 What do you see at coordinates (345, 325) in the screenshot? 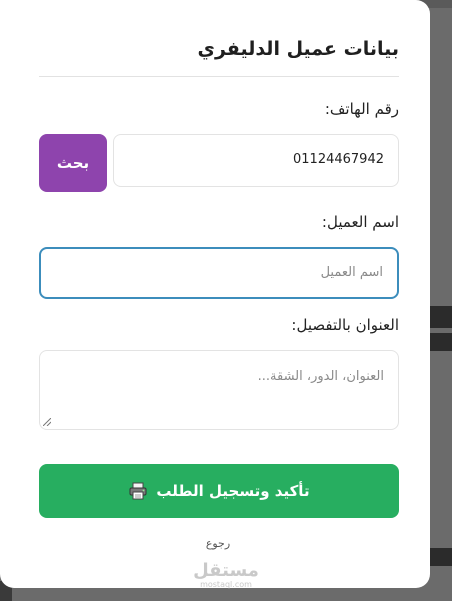
I see `address-label: العنوان بالتفصيل:` at bounding box center [345, 325].